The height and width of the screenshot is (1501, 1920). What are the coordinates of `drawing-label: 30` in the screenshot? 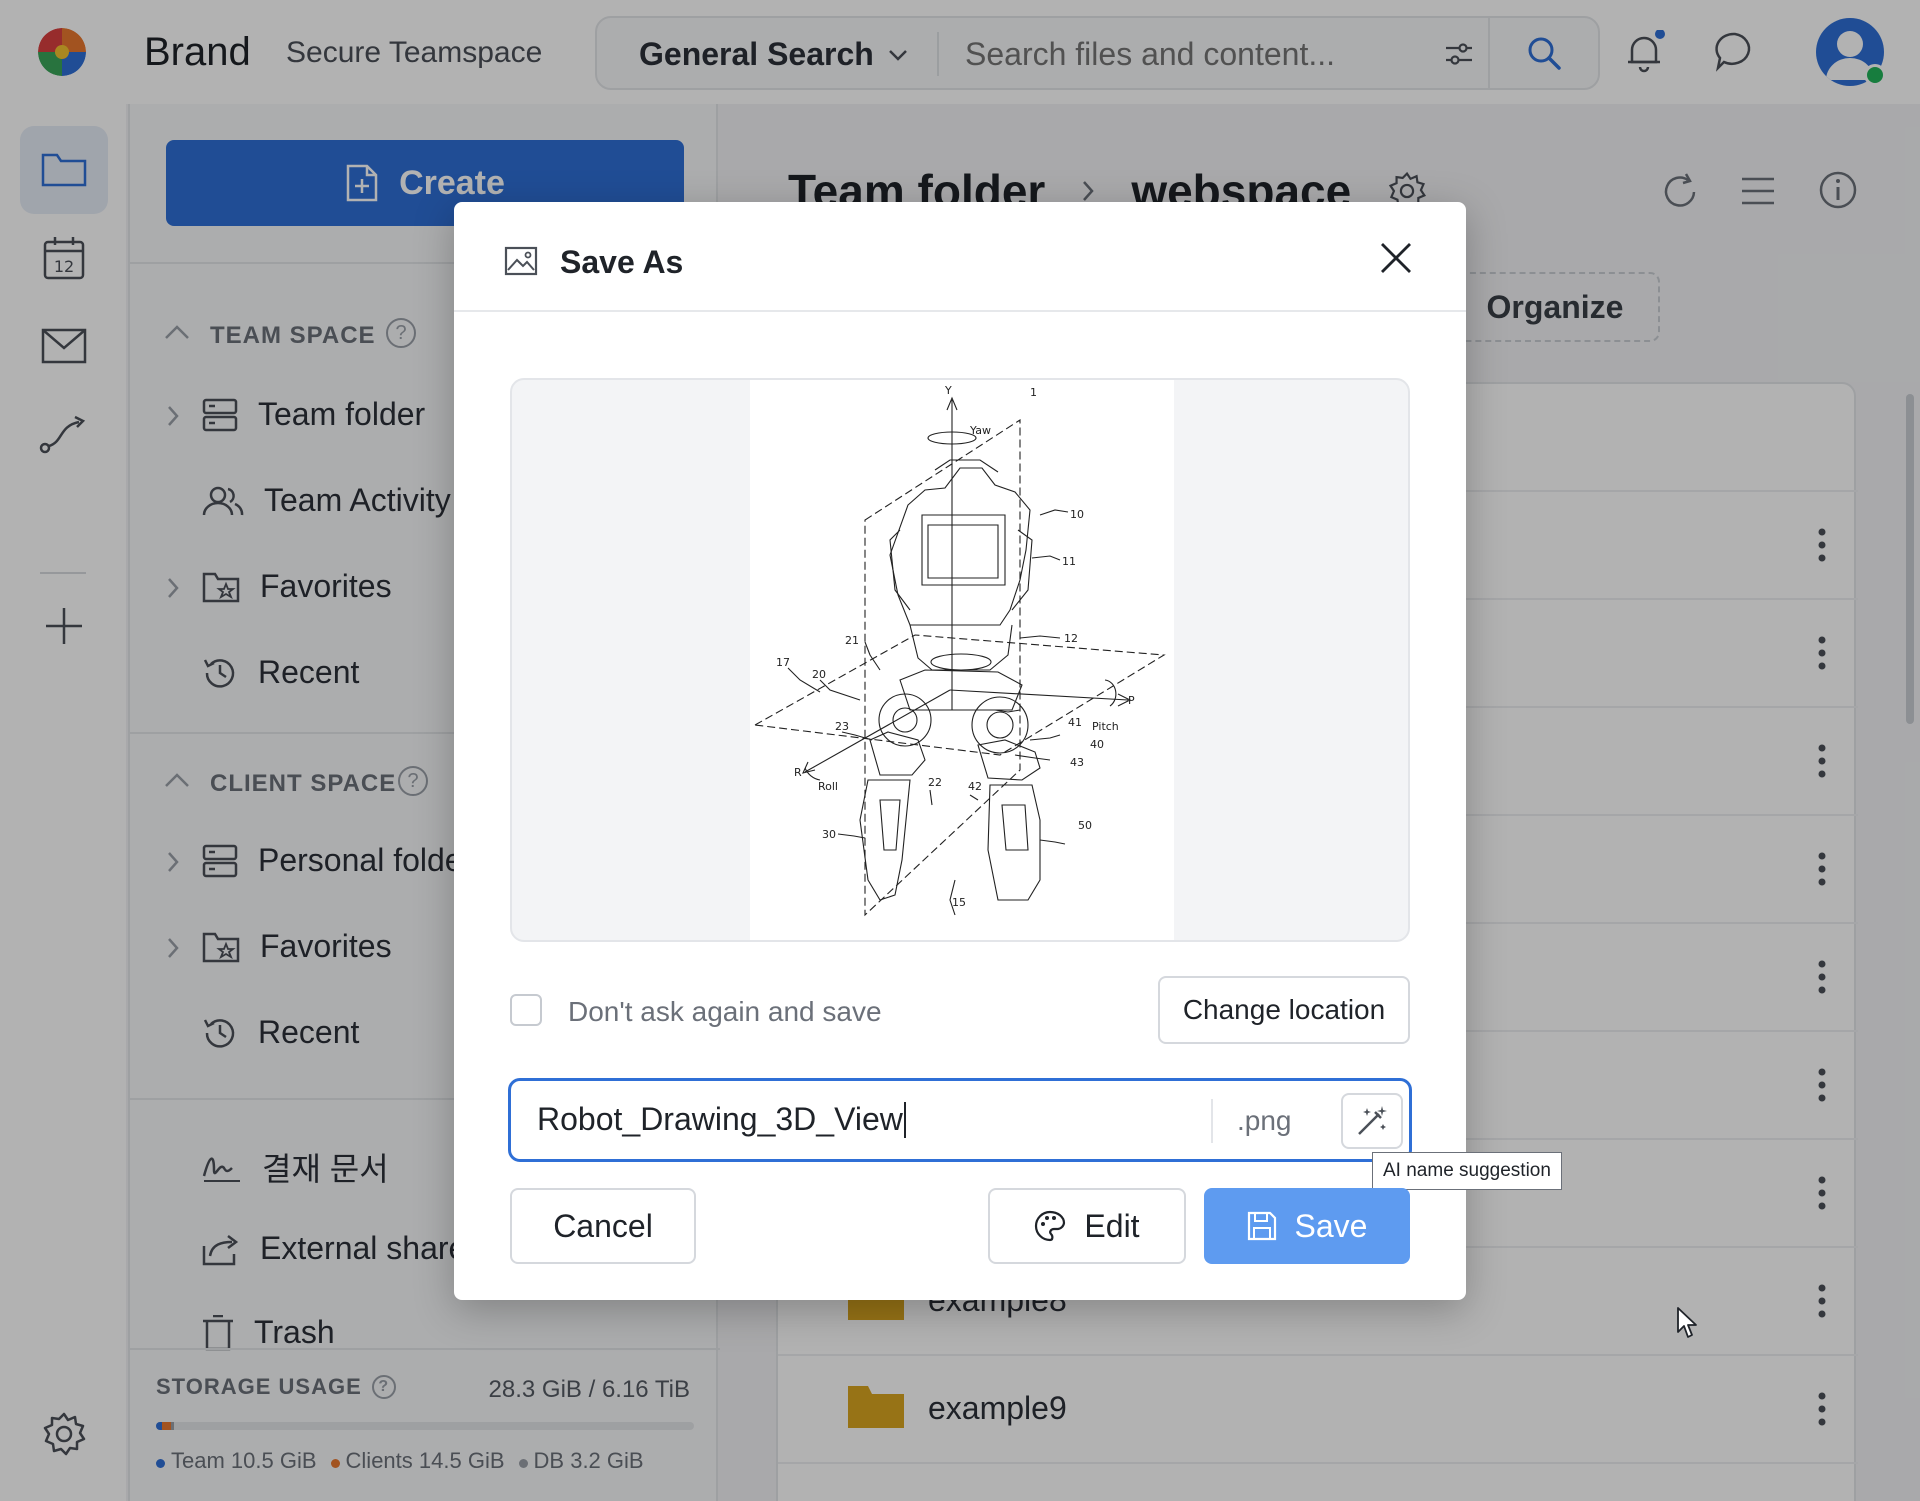 It's located at (829, 834).